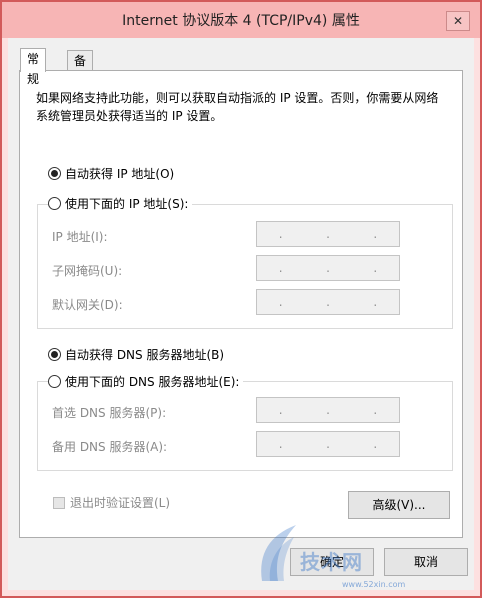 Image resolution: width=482 pixels, height=598 pixels. I want to click on ip-manual-label: 使用下面的 IP 地址(S):, so click(127, 204).